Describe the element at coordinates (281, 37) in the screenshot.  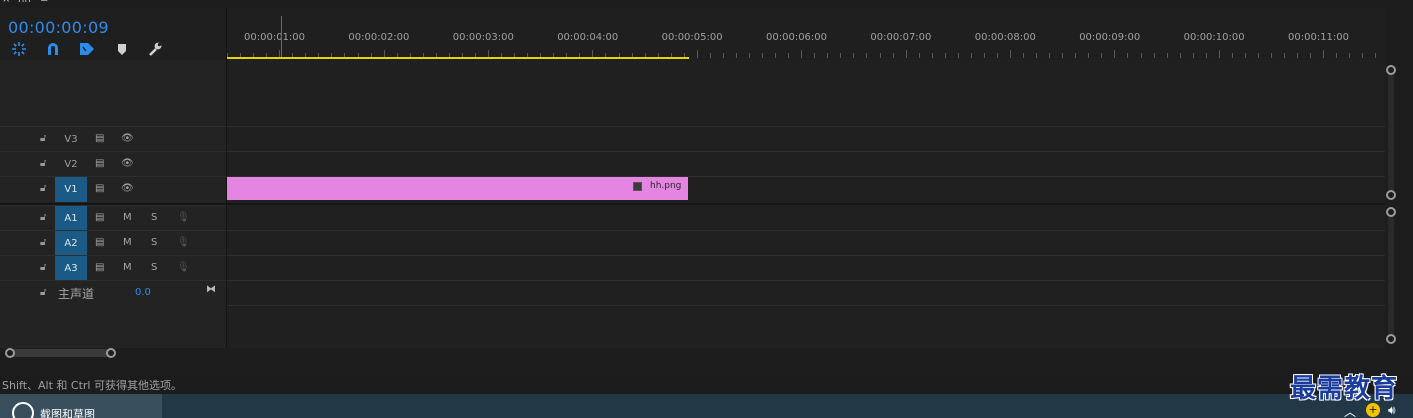
I see `playhead-line` at that location.